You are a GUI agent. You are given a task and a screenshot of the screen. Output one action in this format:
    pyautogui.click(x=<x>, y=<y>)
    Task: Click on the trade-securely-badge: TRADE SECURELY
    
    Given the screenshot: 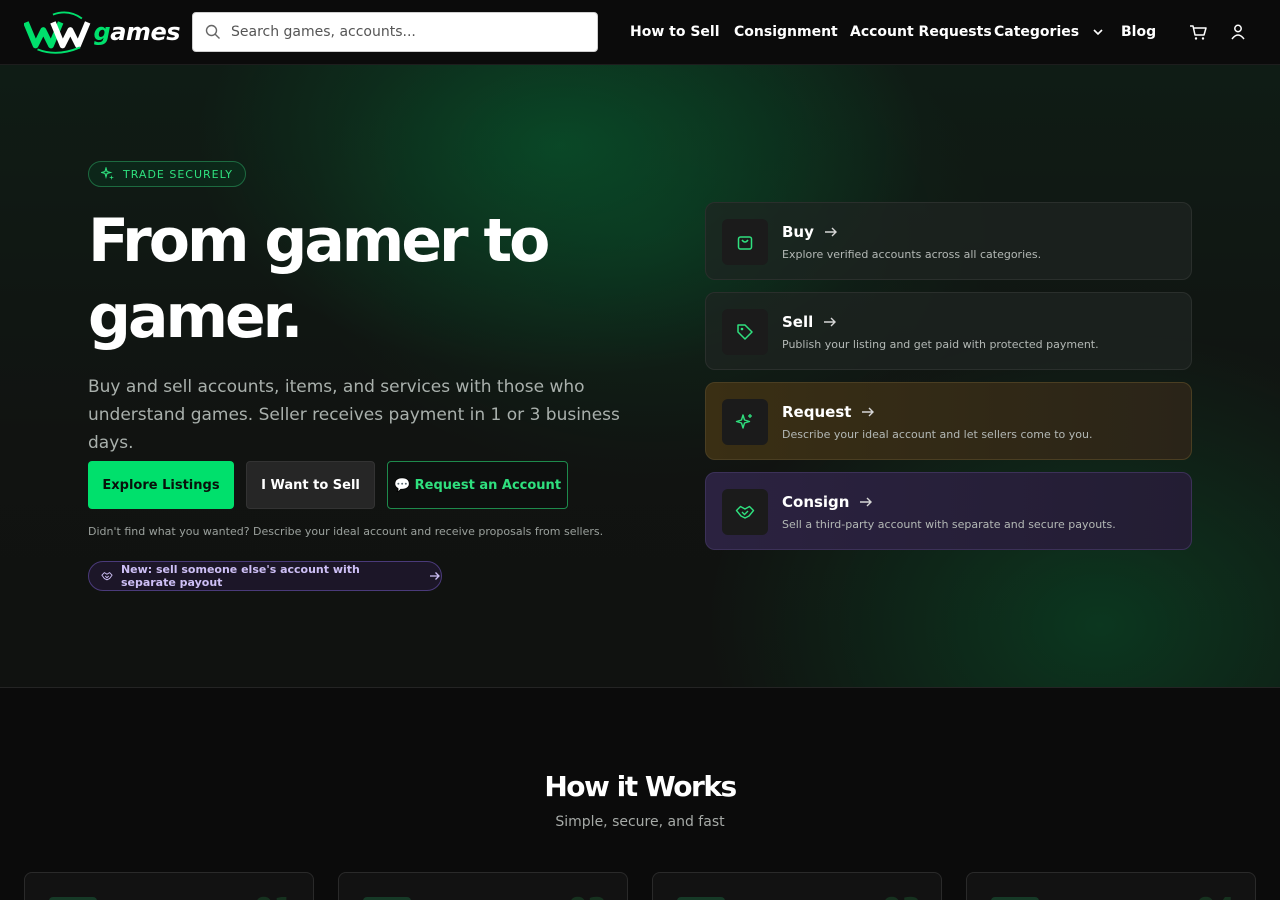 What is the action you would take?
    pyautogui.click(x=167, y=174)
    